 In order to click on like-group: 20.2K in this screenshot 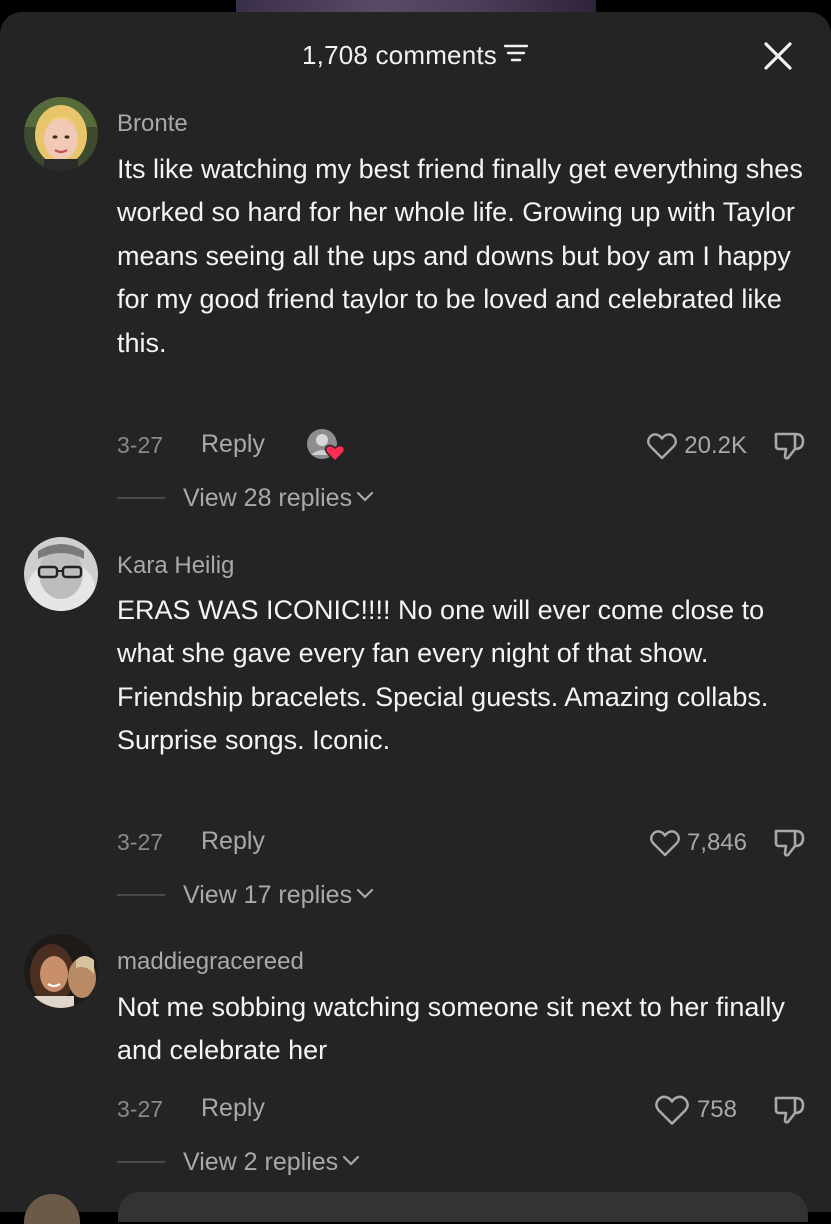, I will do `click(726, 446)`.